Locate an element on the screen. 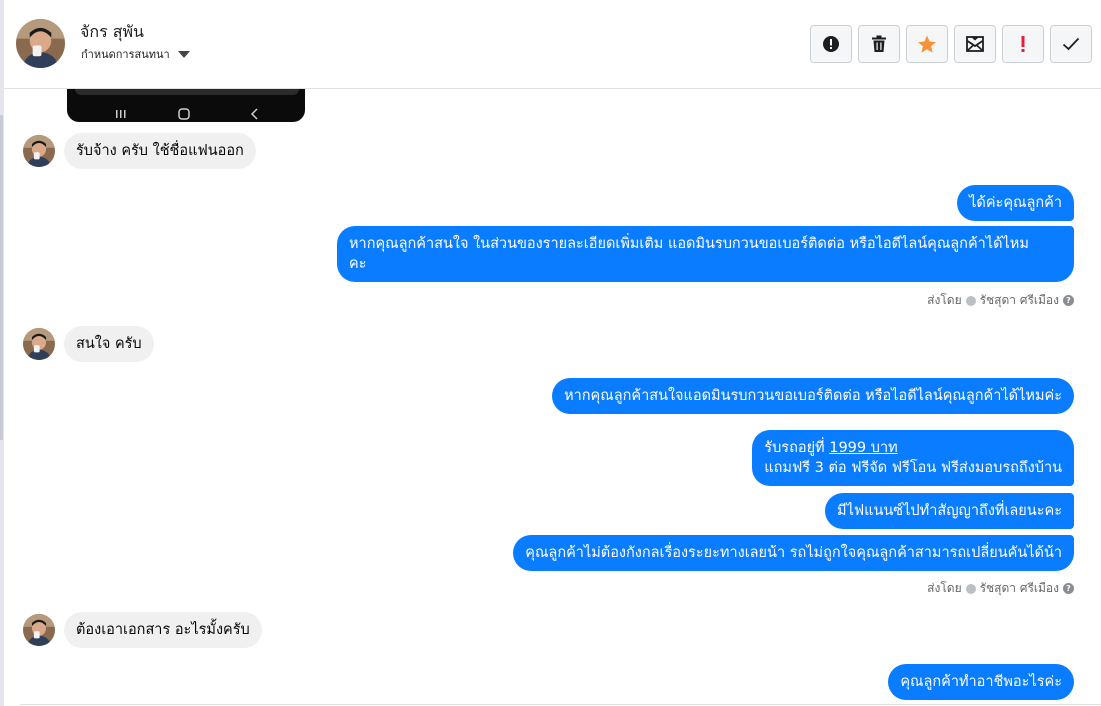 This screenshot has width=1101, height=706. star-icon is located at coordinates (927, 44).